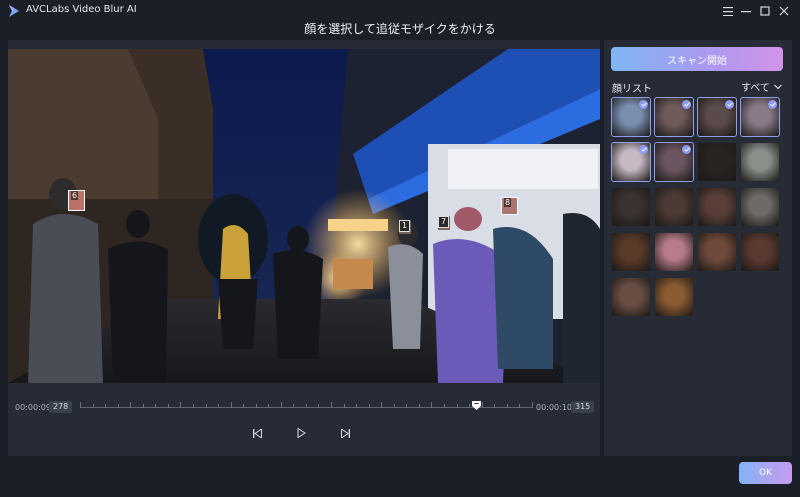 Image resolution: width=800 pixels, height=497 pixels. I want to click on face-marker-label: 7, so click(444, 222).